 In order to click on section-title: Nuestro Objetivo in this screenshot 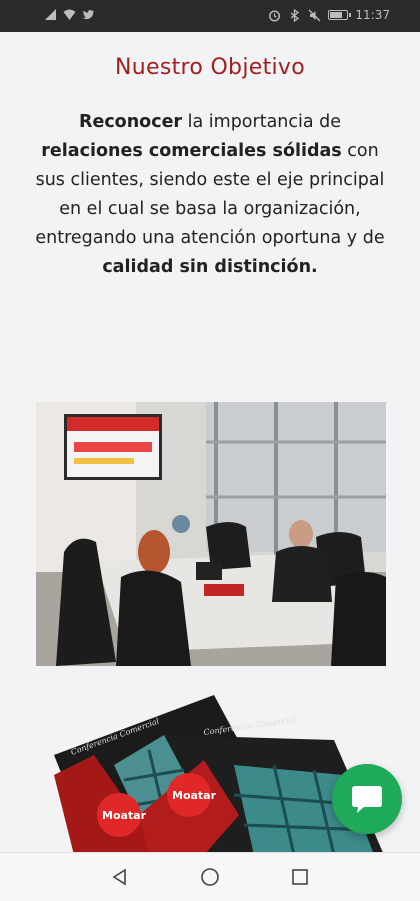, I will do `click(210, 67)`.